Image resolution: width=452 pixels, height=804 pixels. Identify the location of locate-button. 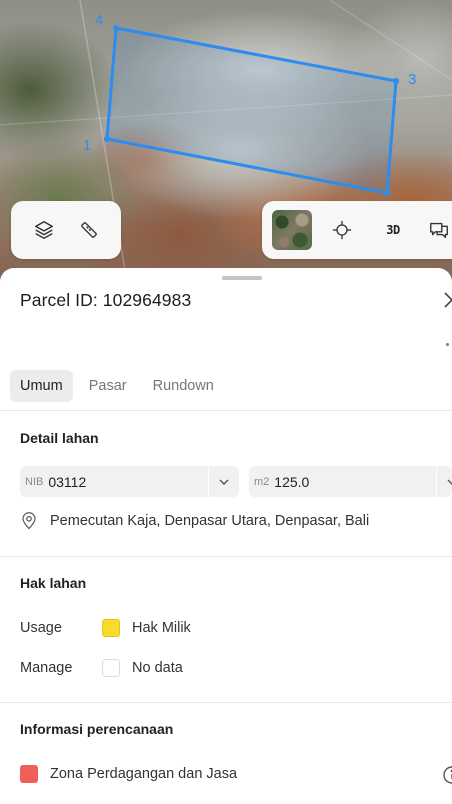
(342, 230).